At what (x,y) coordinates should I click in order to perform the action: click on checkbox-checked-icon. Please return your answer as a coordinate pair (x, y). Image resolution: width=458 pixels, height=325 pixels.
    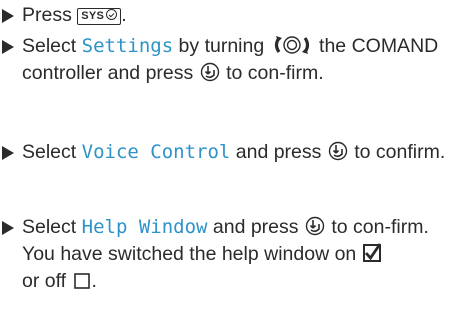
    Looking at the image, I should click on (371, 252).